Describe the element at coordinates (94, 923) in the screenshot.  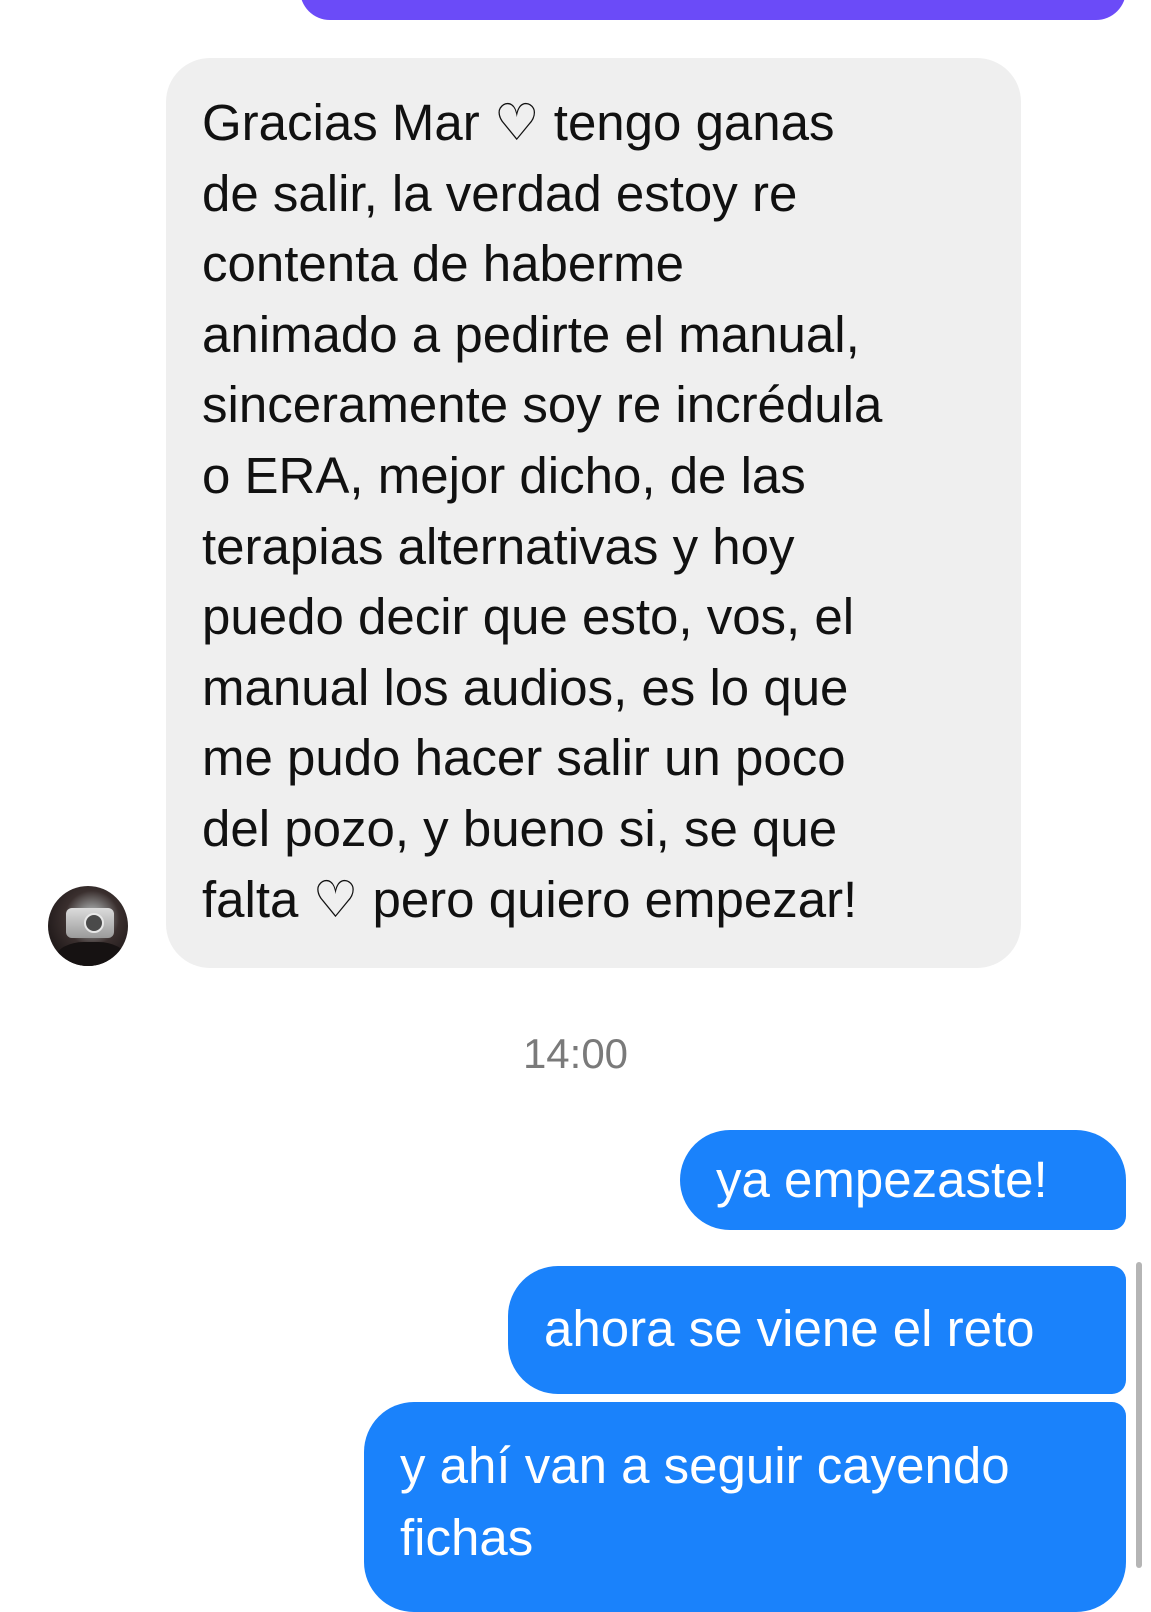
I see `avatar-camera-lens` at that location.